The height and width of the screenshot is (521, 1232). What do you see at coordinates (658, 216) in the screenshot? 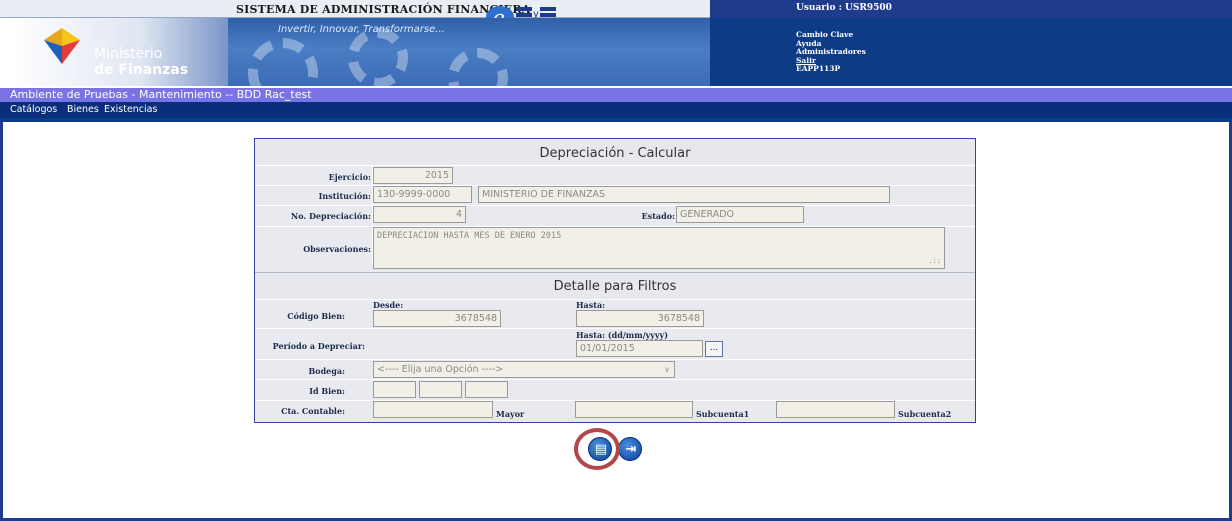
I see `estado-label: Estado:` at bounding box center [658, 216].